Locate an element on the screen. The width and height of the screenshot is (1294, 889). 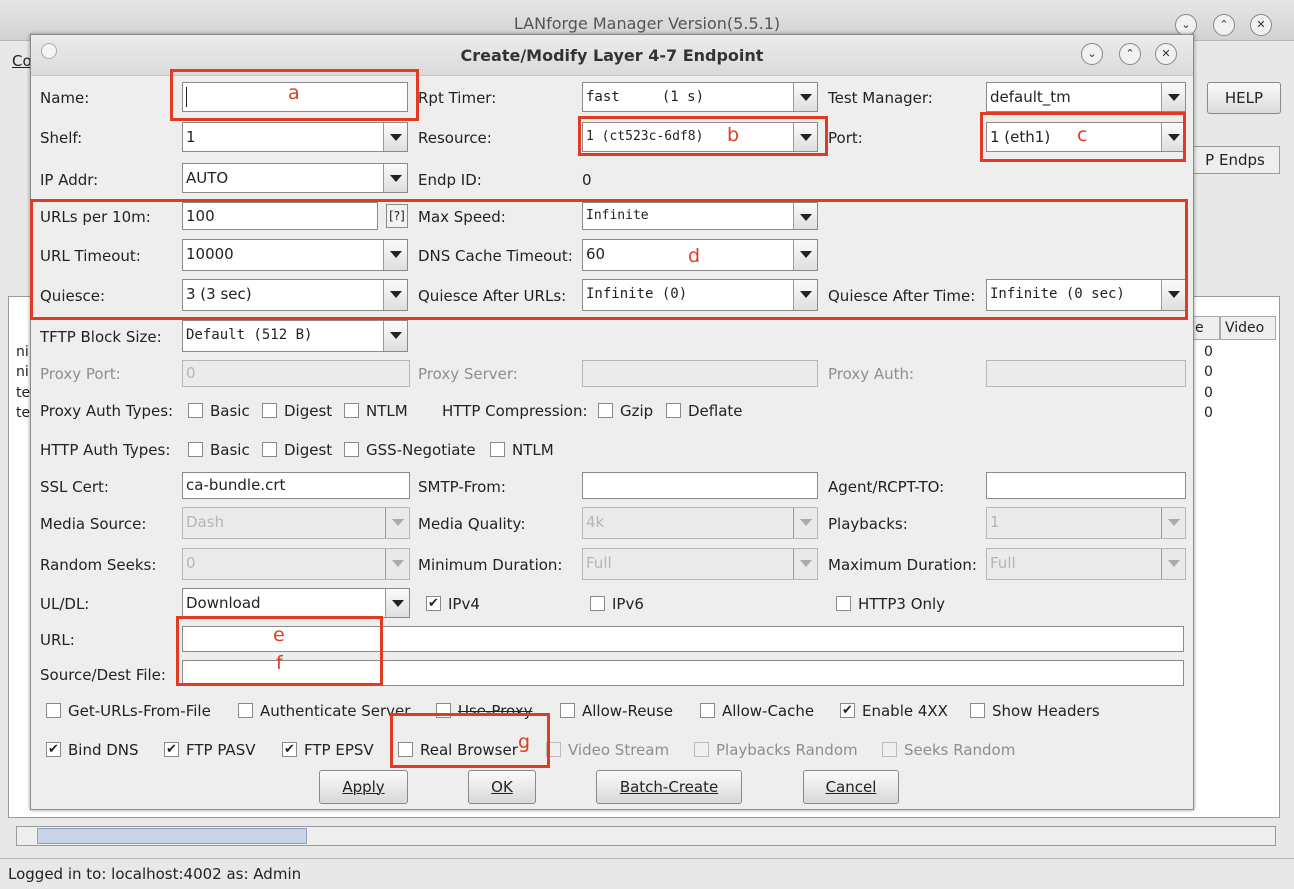
auth-server-checkbox is located at coordinates (245, 710).